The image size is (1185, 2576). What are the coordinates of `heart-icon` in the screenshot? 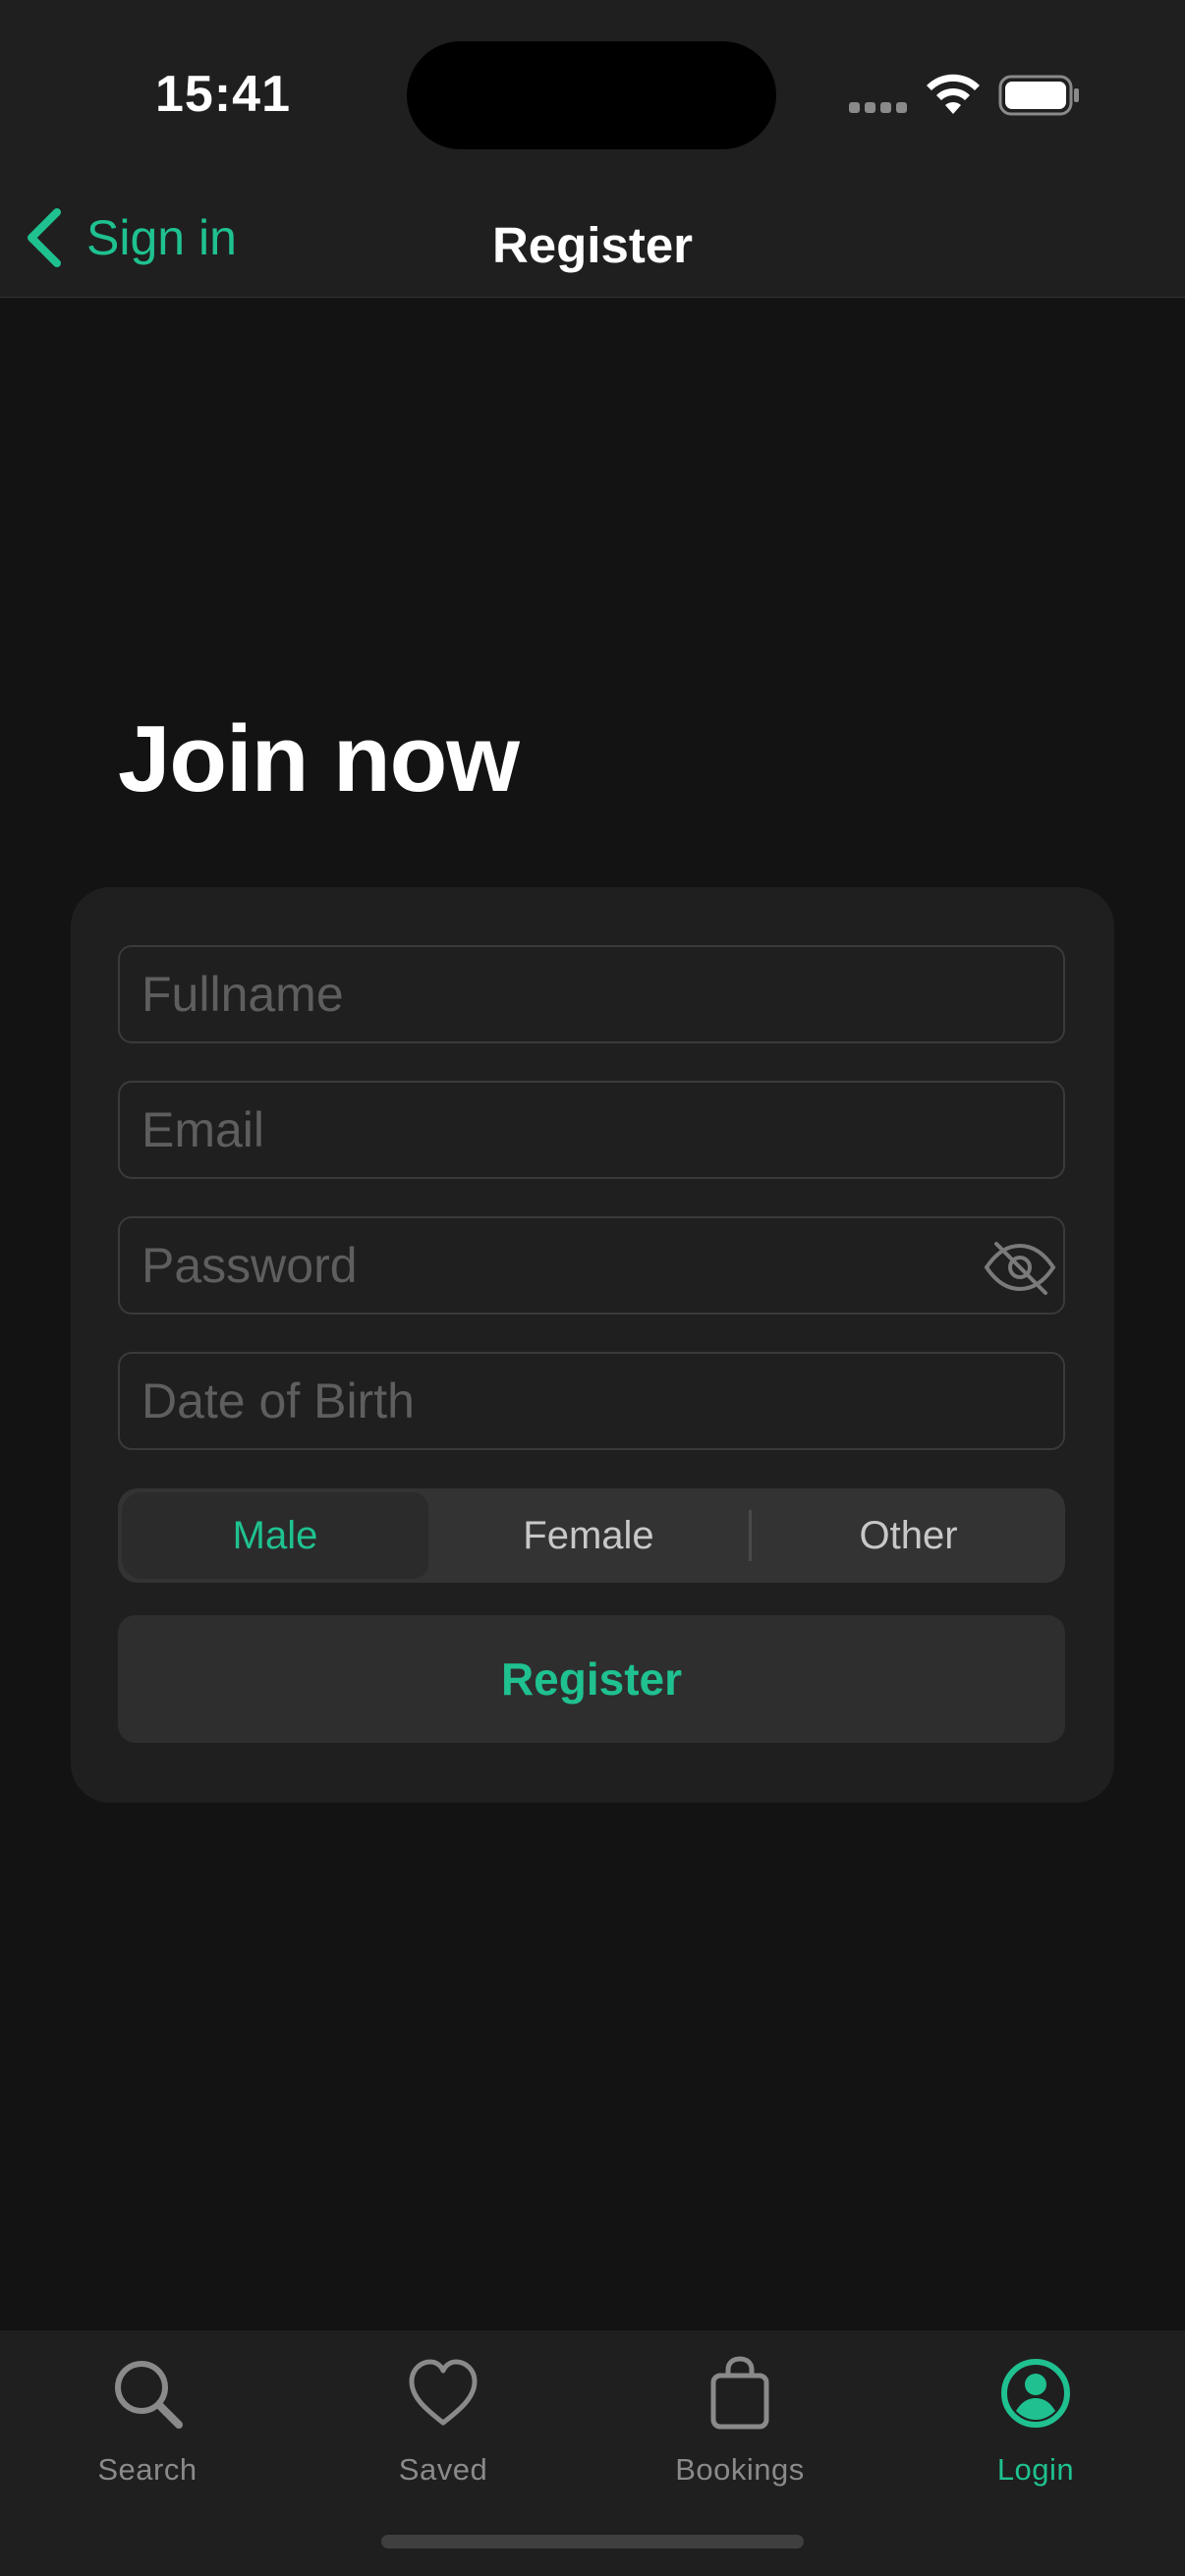 It's located at (444, 2392).